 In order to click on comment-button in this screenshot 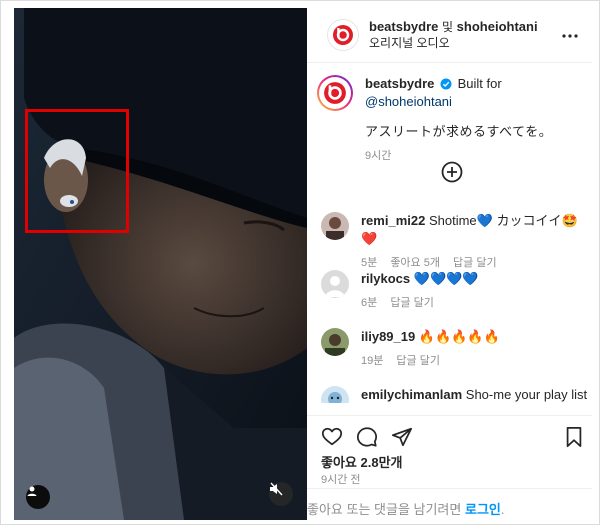, I will do `click(368, 438)`.